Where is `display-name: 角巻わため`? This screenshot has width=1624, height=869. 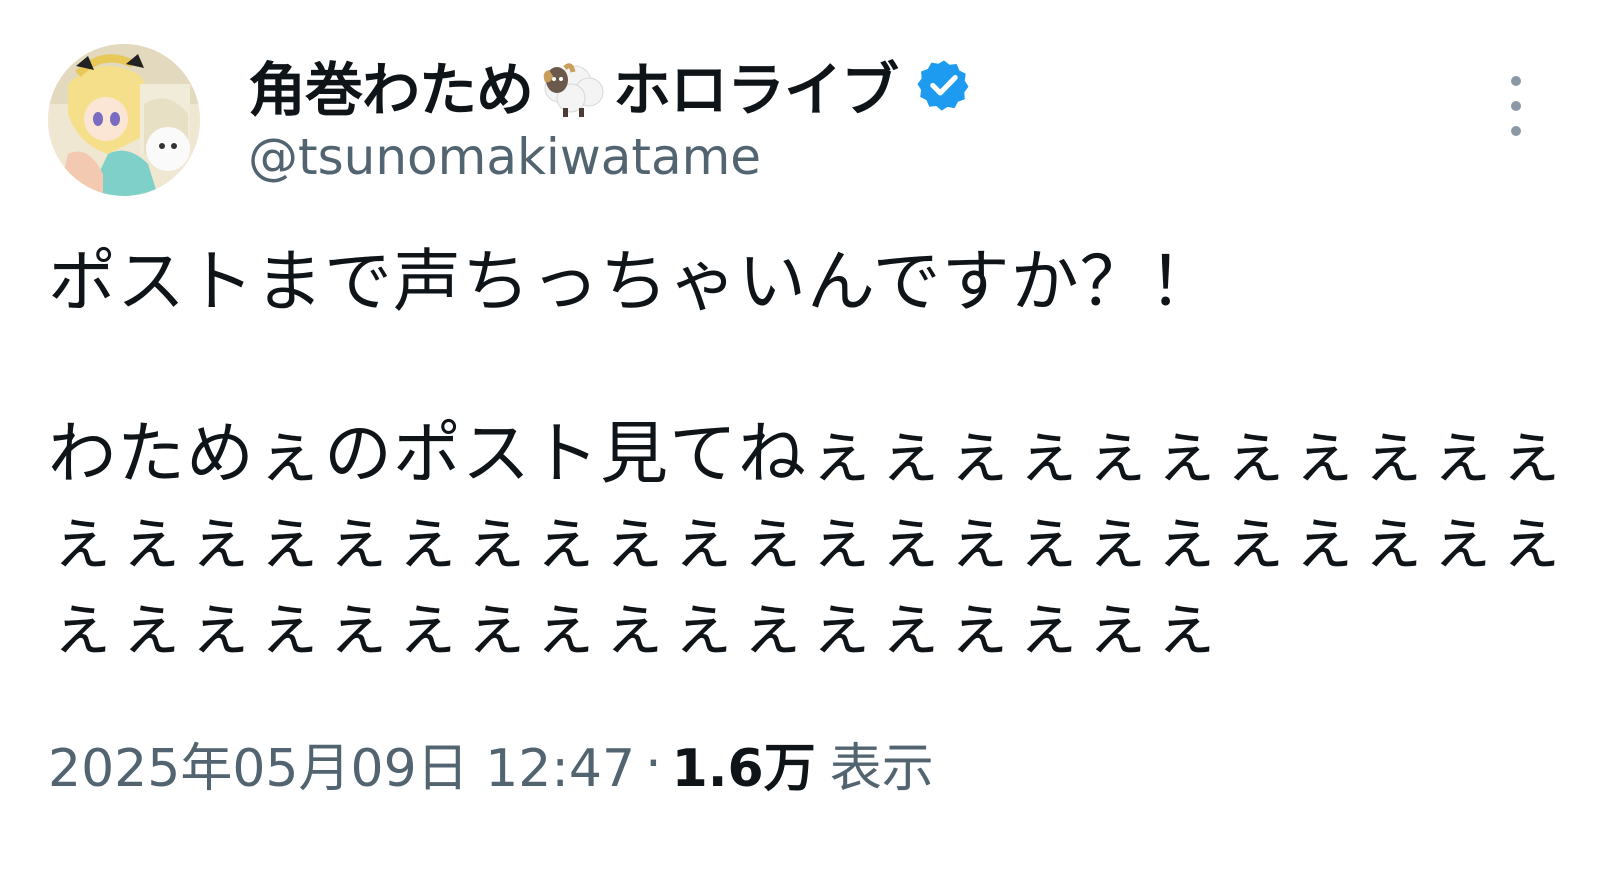 display-name: 角巻わため is located at coordinates (391, 85).